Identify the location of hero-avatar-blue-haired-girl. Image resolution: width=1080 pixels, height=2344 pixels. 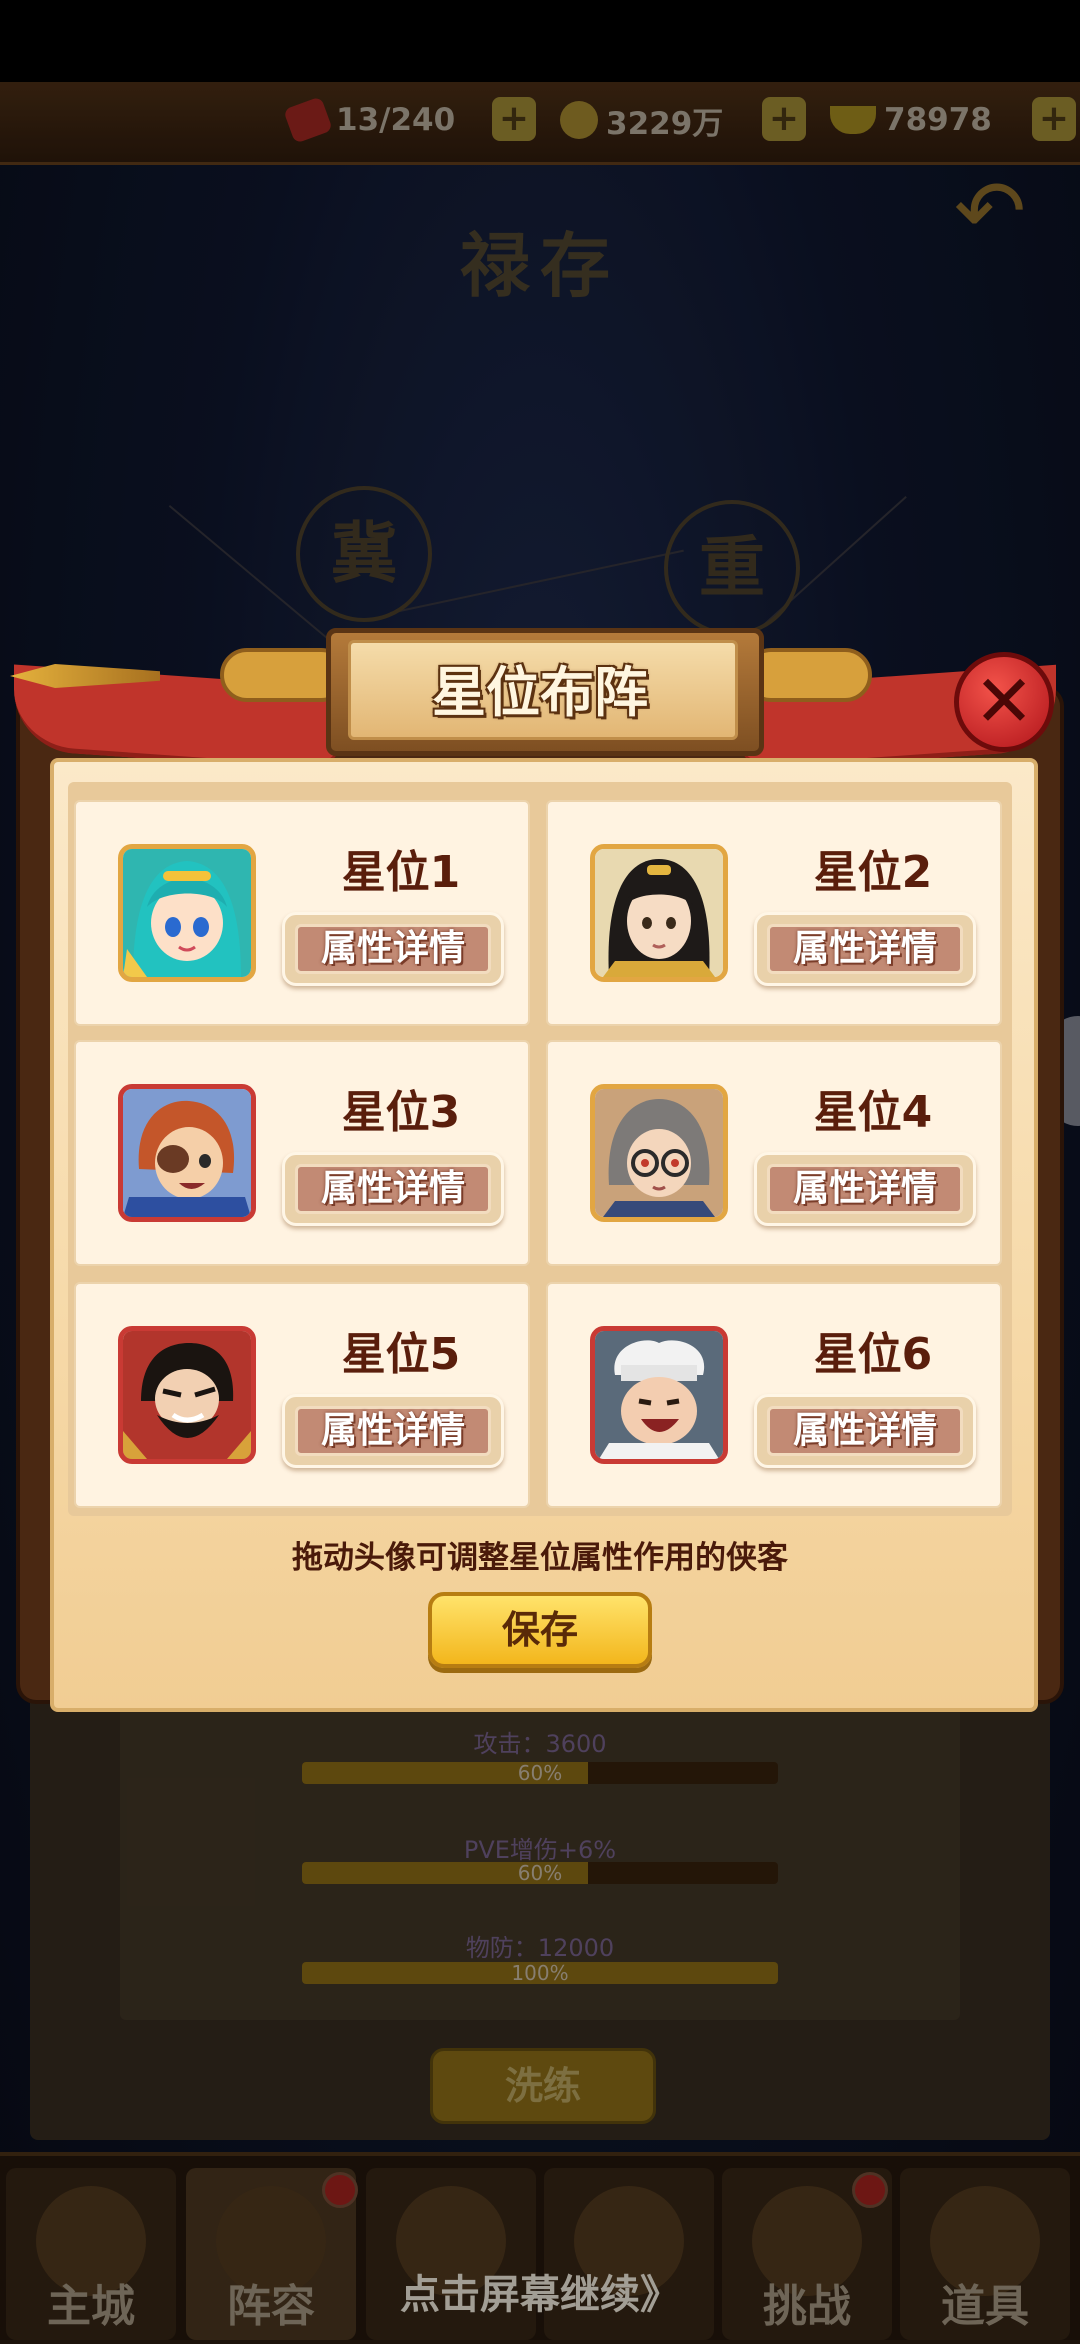
(187, 913).